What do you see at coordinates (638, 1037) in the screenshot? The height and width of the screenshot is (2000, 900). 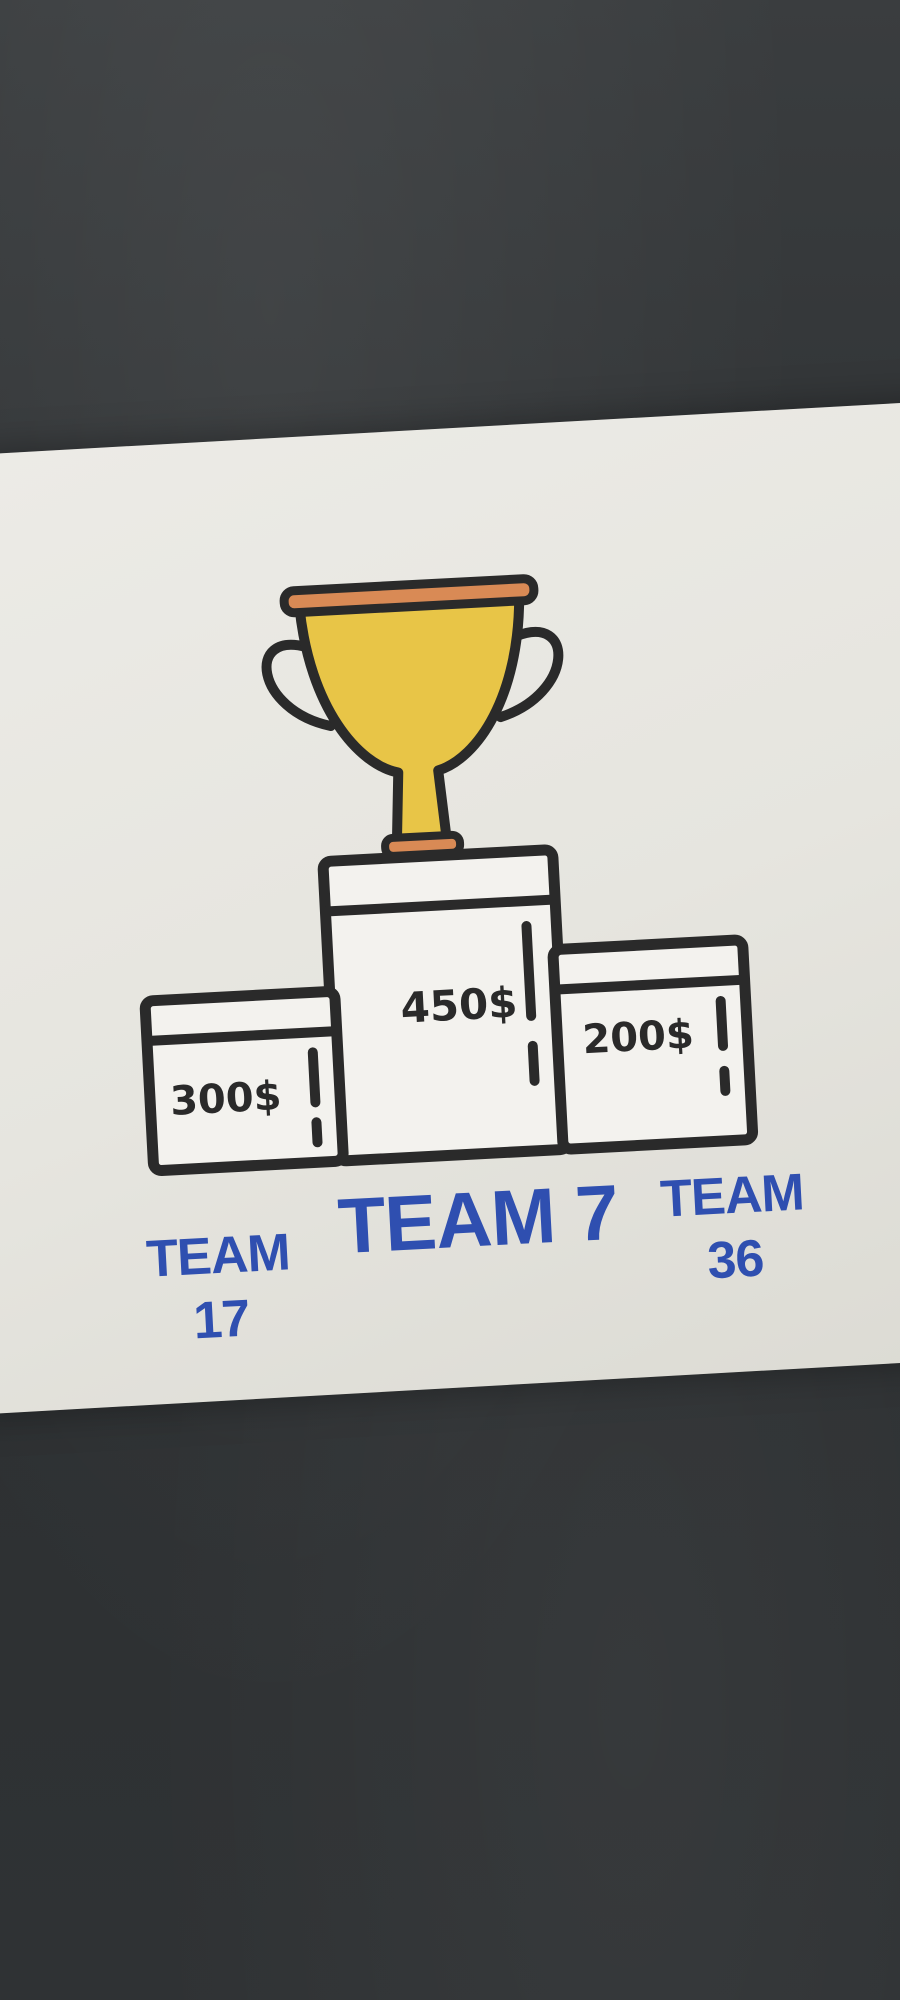 I see `prize-third: 200$` at bounding box center [638, 1037].